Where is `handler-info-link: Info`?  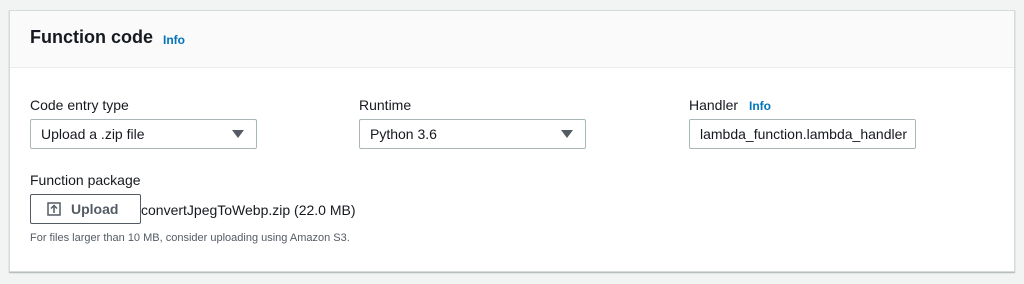
handler-info-link: Info is located at coordinates (760, 106).